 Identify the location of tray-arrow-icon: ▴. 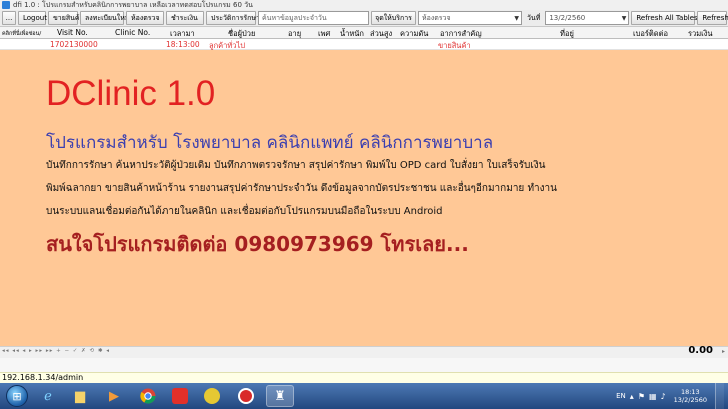
(632, 396).